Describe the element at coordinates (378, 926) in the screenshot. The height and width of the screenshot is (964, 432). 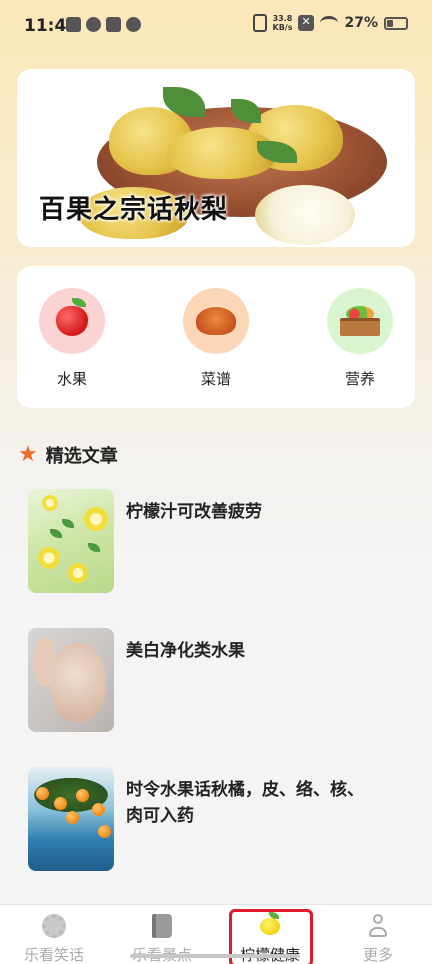
I see `person-icon` at that location.